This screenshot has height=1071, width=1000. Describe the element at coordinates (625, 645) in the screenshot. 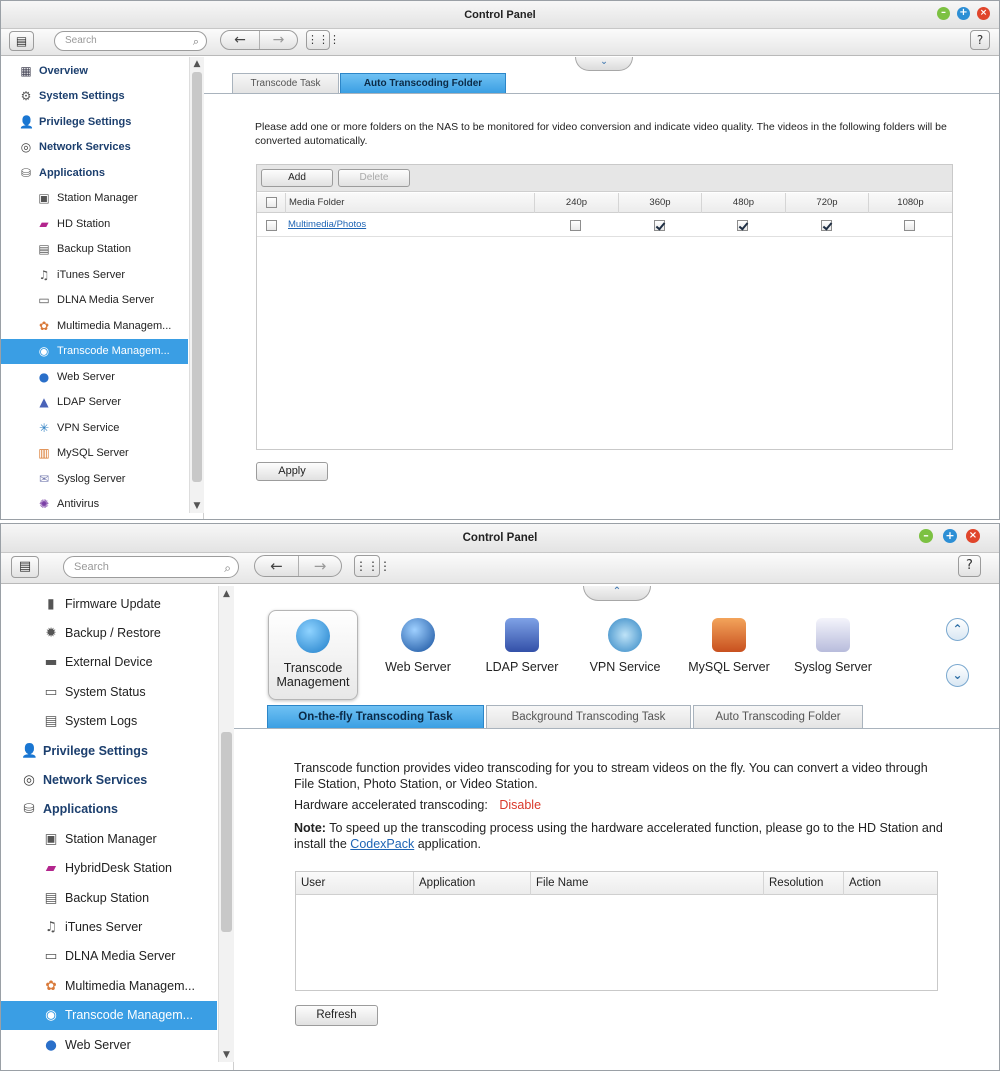

I see `app-vpn-service: VPN Service` at that location.